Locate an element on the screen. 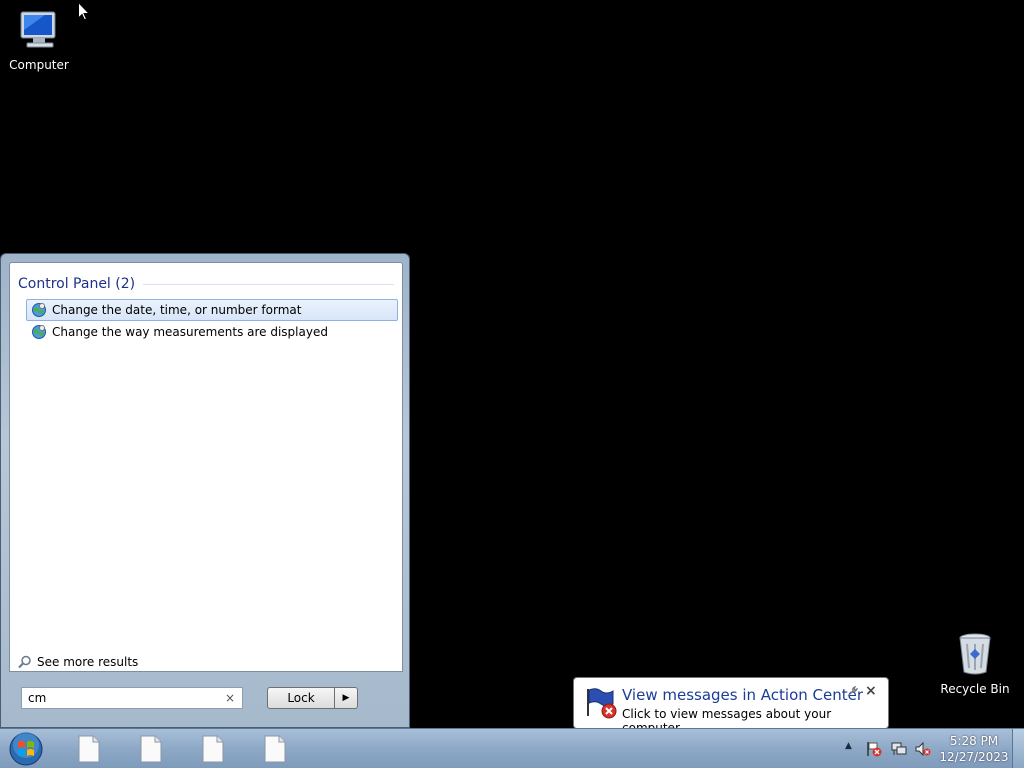  computer-icon is located at coordinates (39, 30).